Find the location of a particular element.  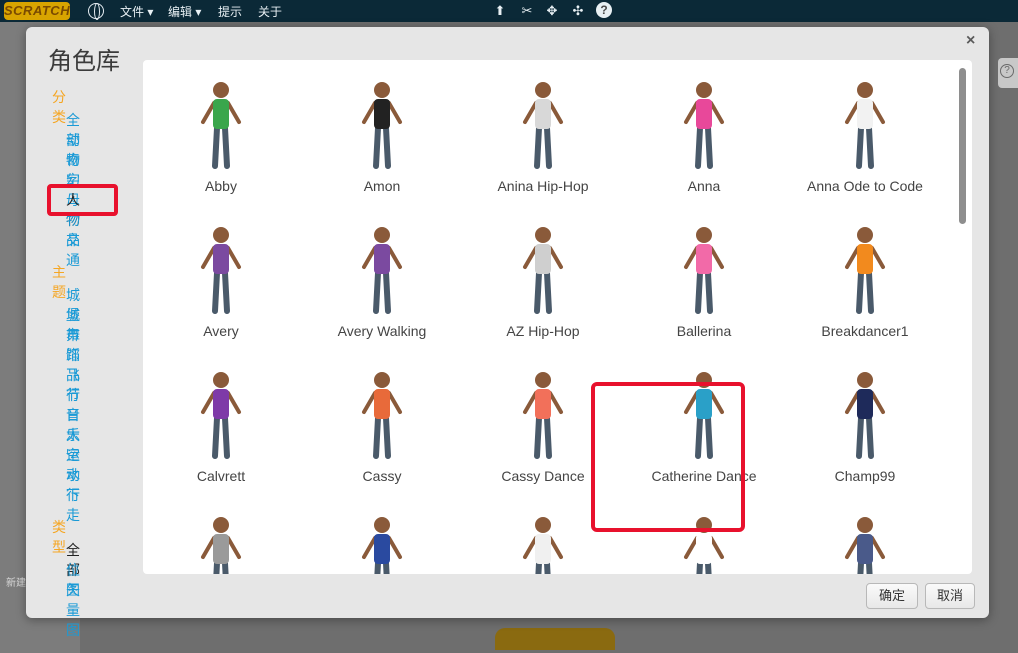

dialog-title: 角色库 is located at coordinates (84, 61).